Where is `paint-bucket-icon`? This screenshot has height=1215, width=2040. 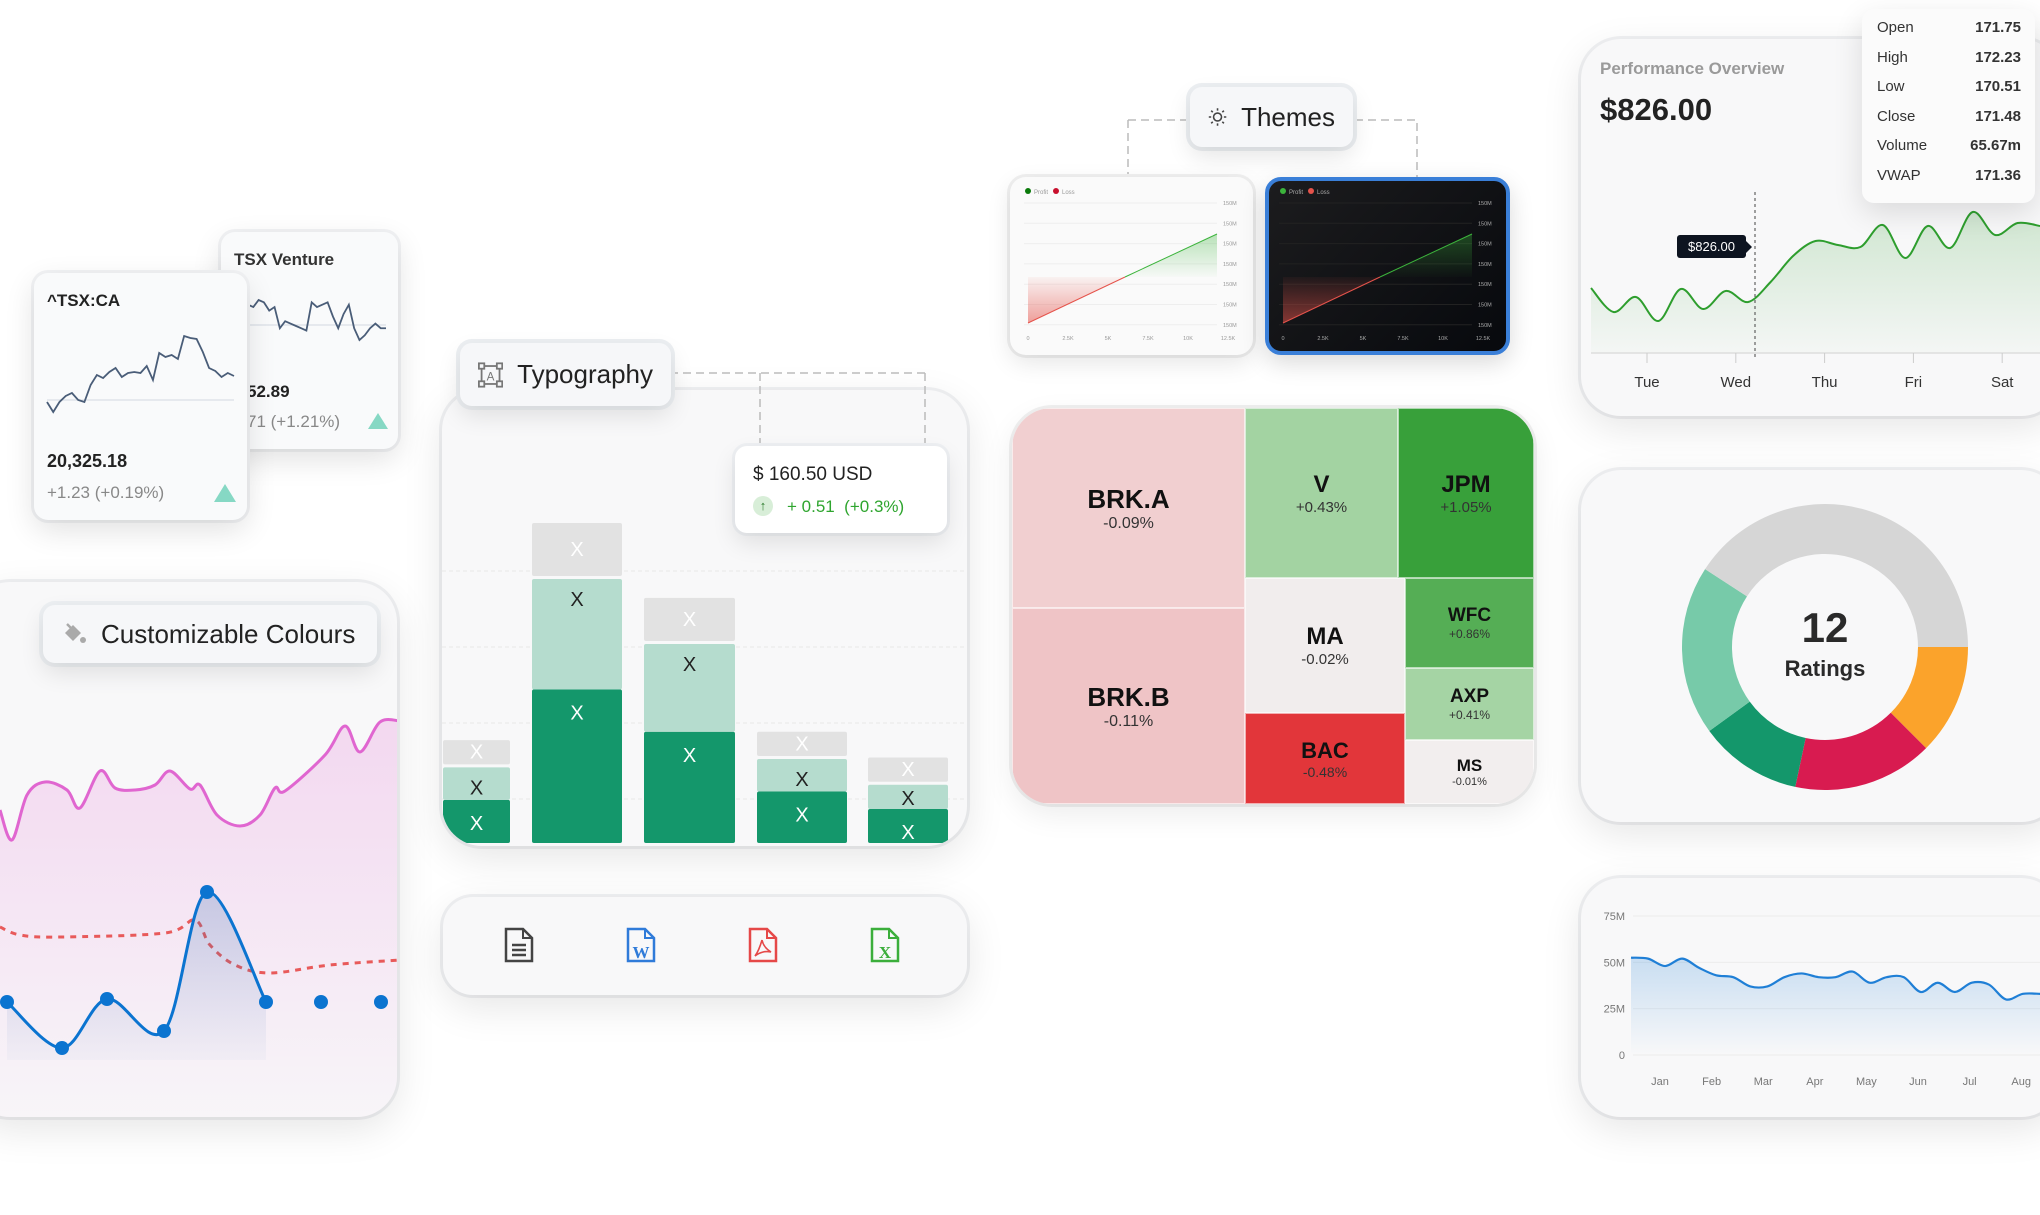
paint-bucket-icon is located at coordinates (75, 633).